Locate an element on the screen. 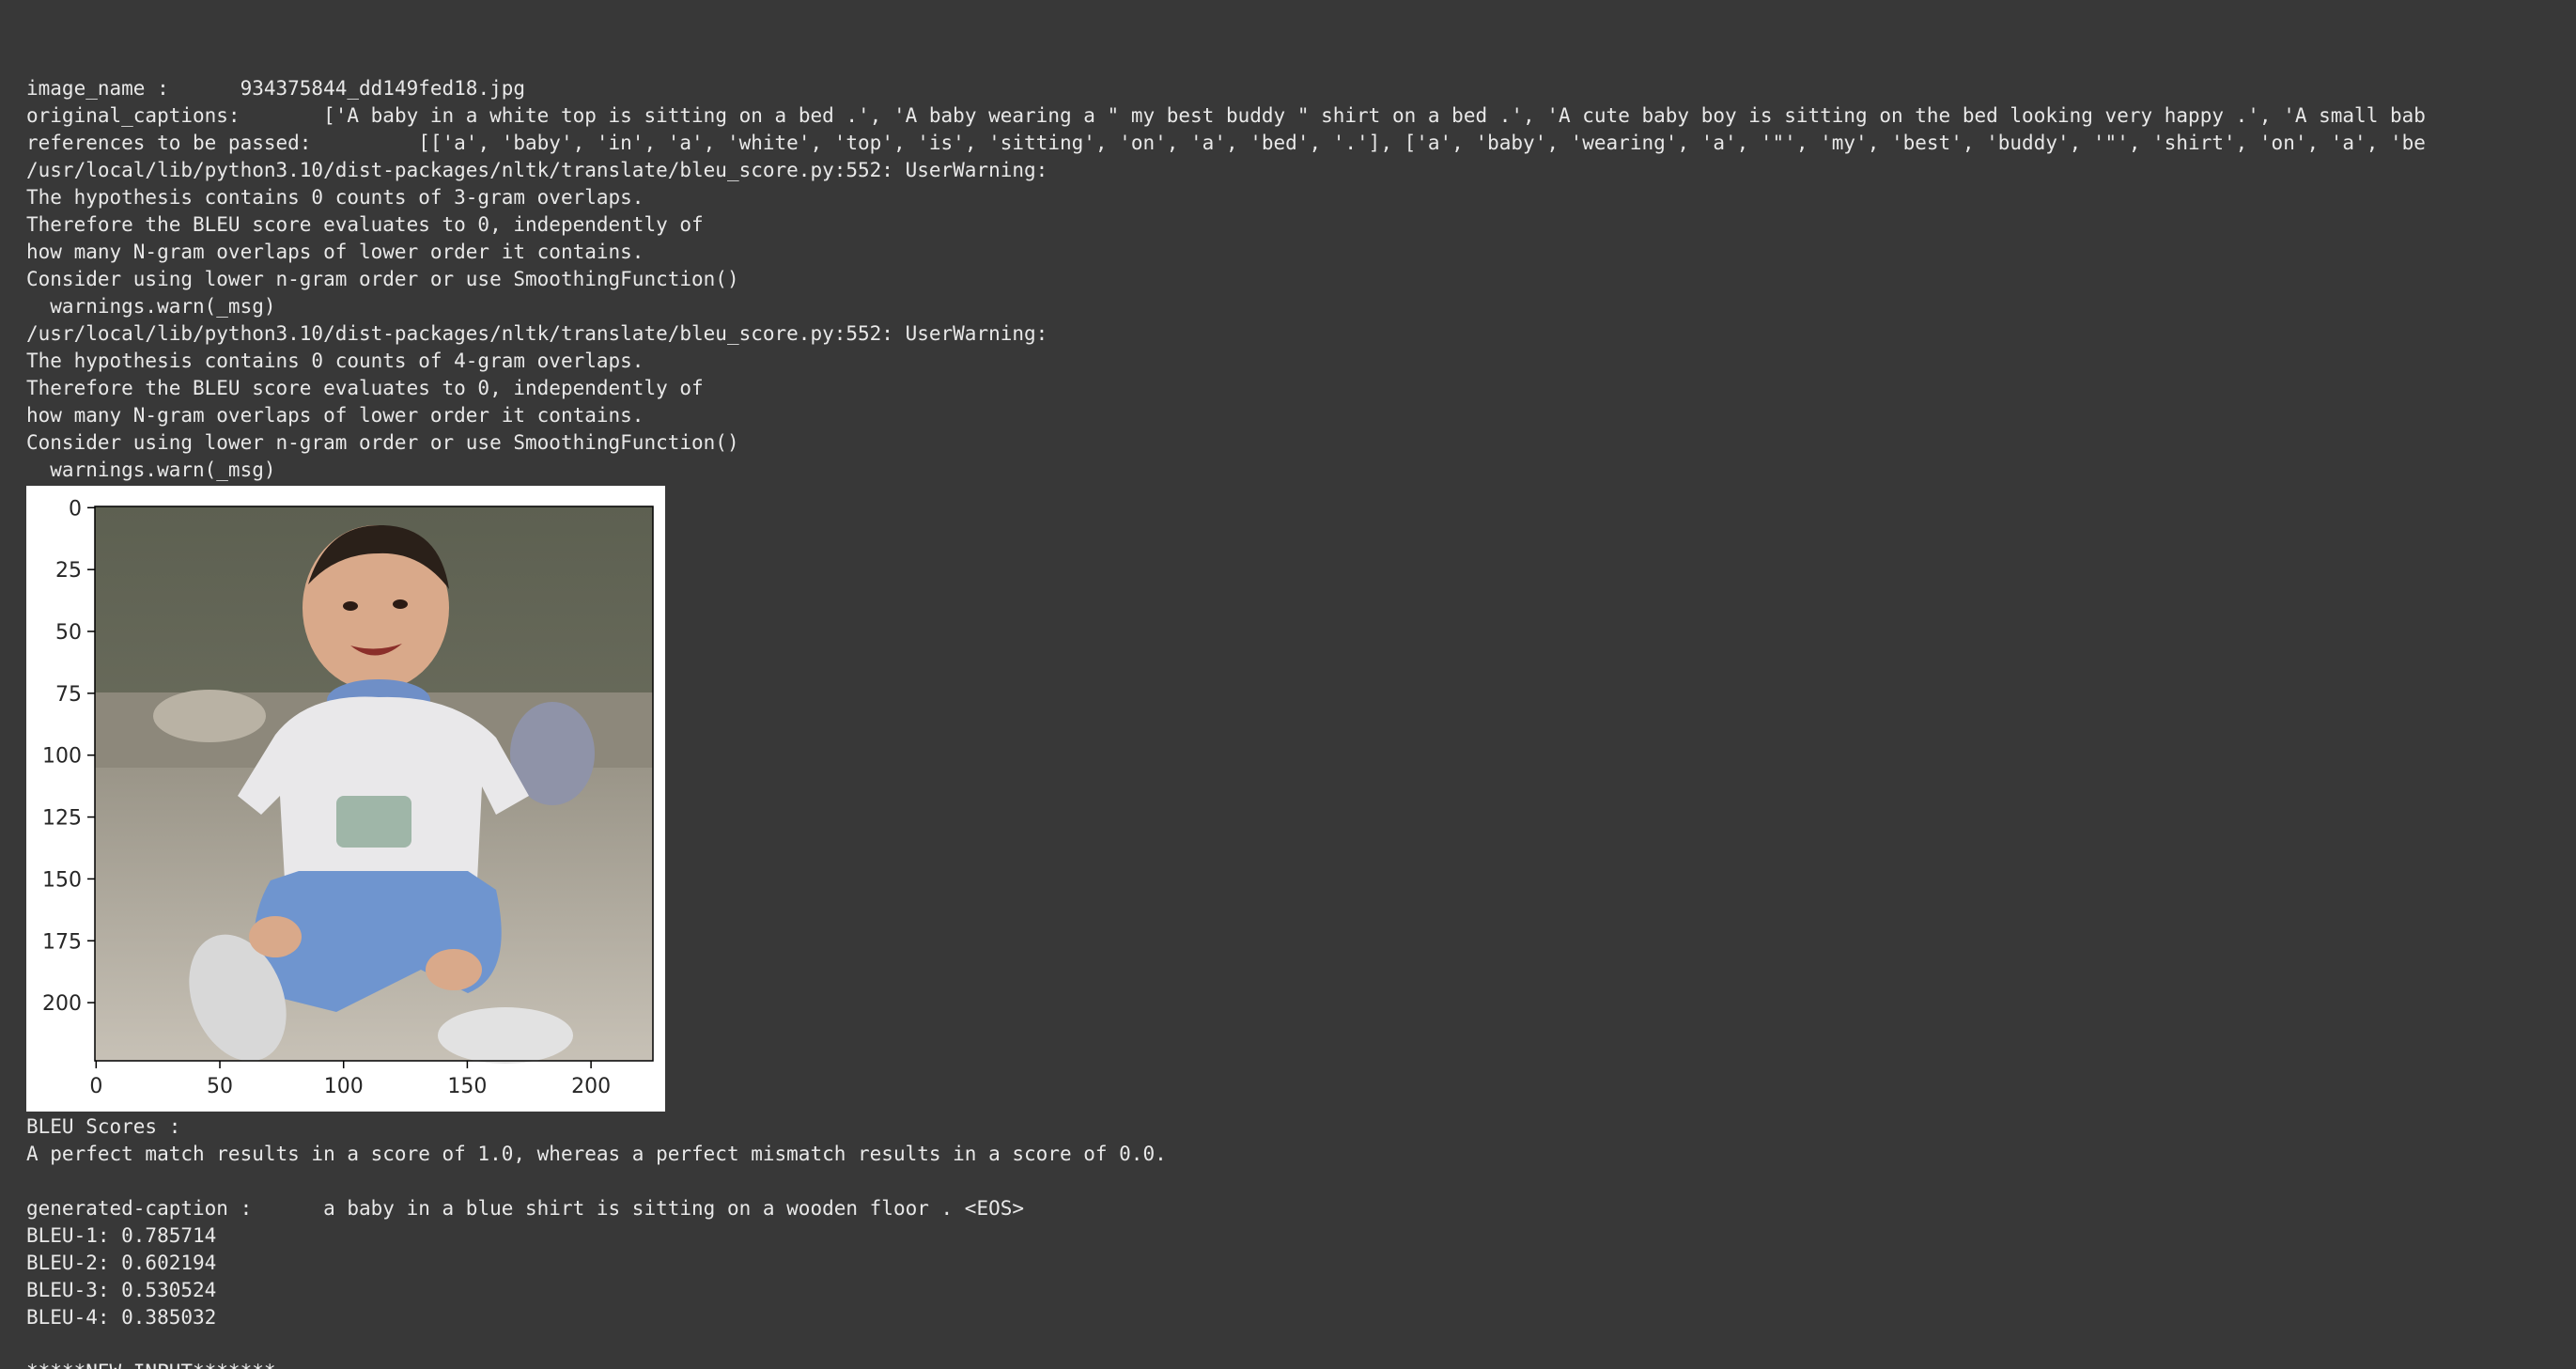 The image size is (2576, 1369). original-captions-label: original_captions: is located at coordinates (134, 115).